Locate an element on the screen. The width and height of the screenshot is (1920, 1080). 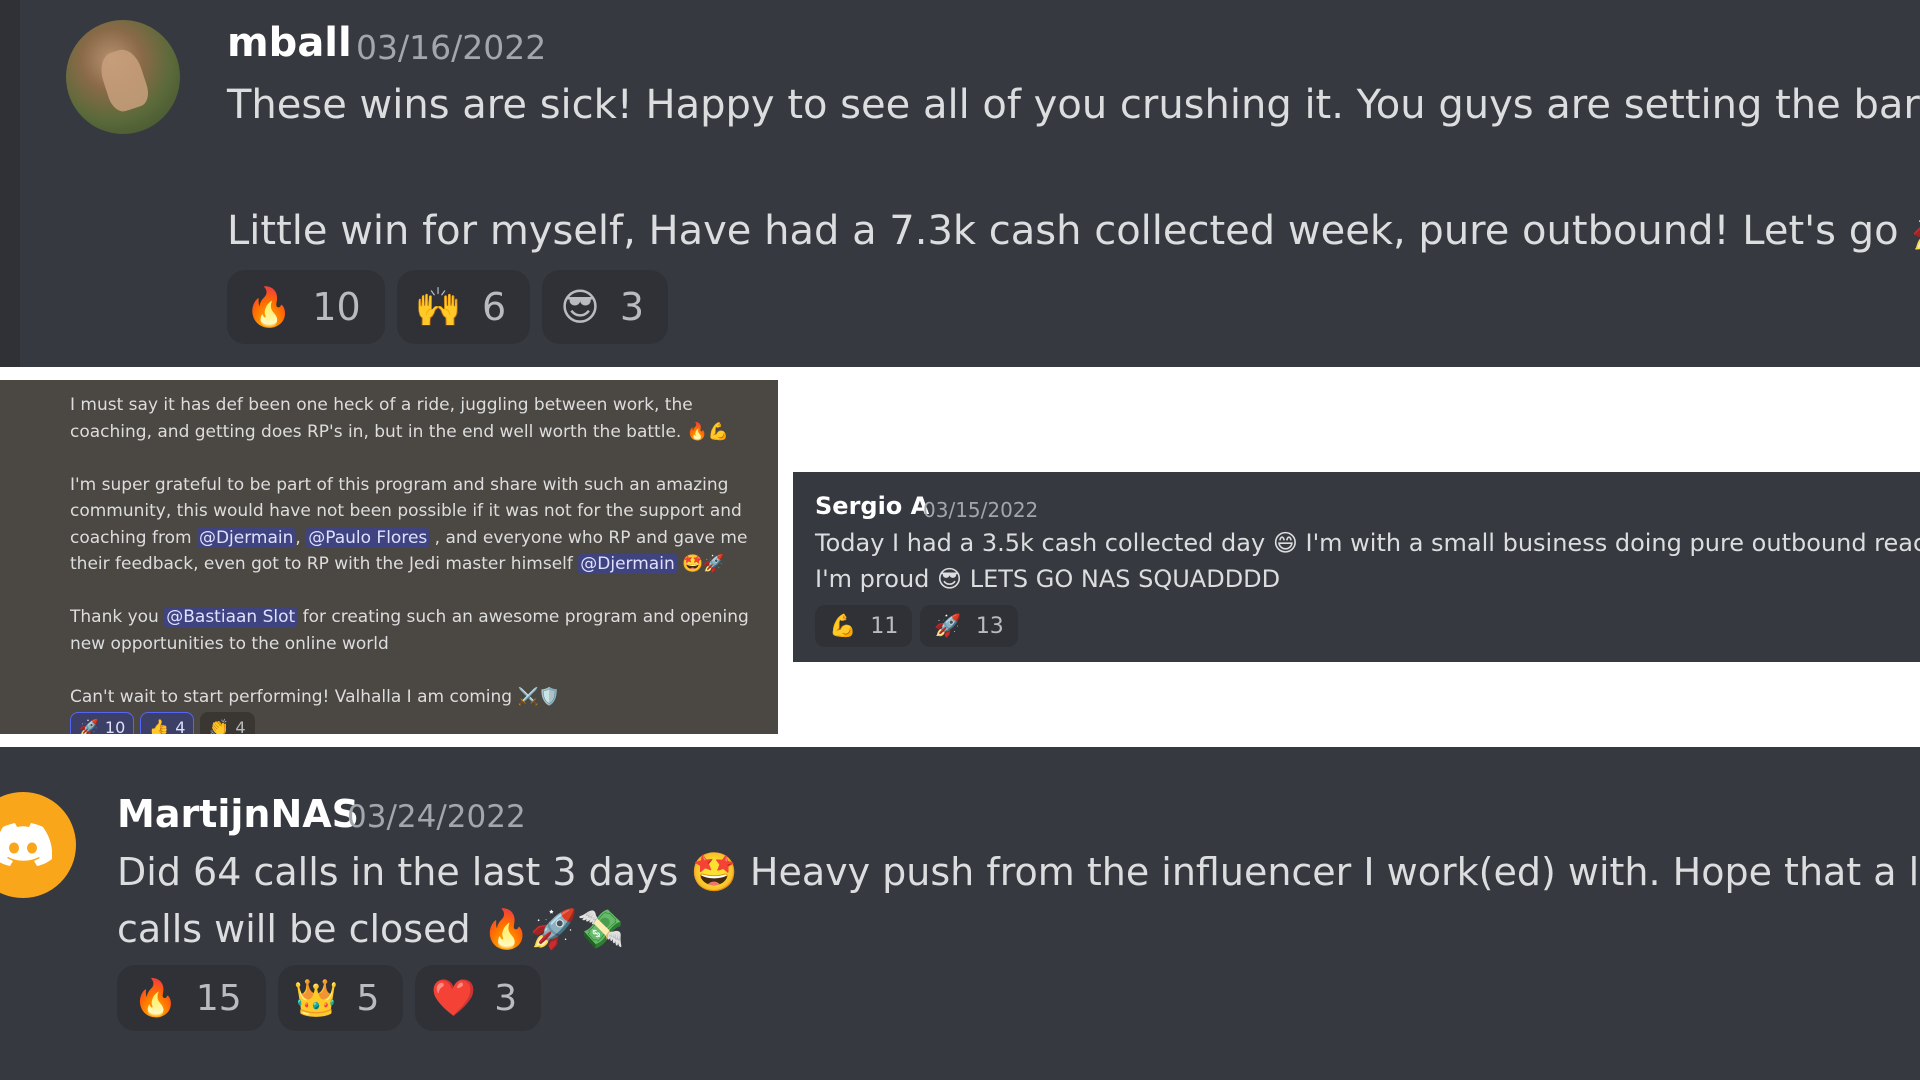
reaction-count: 15 is located at coordinates (218, 998).